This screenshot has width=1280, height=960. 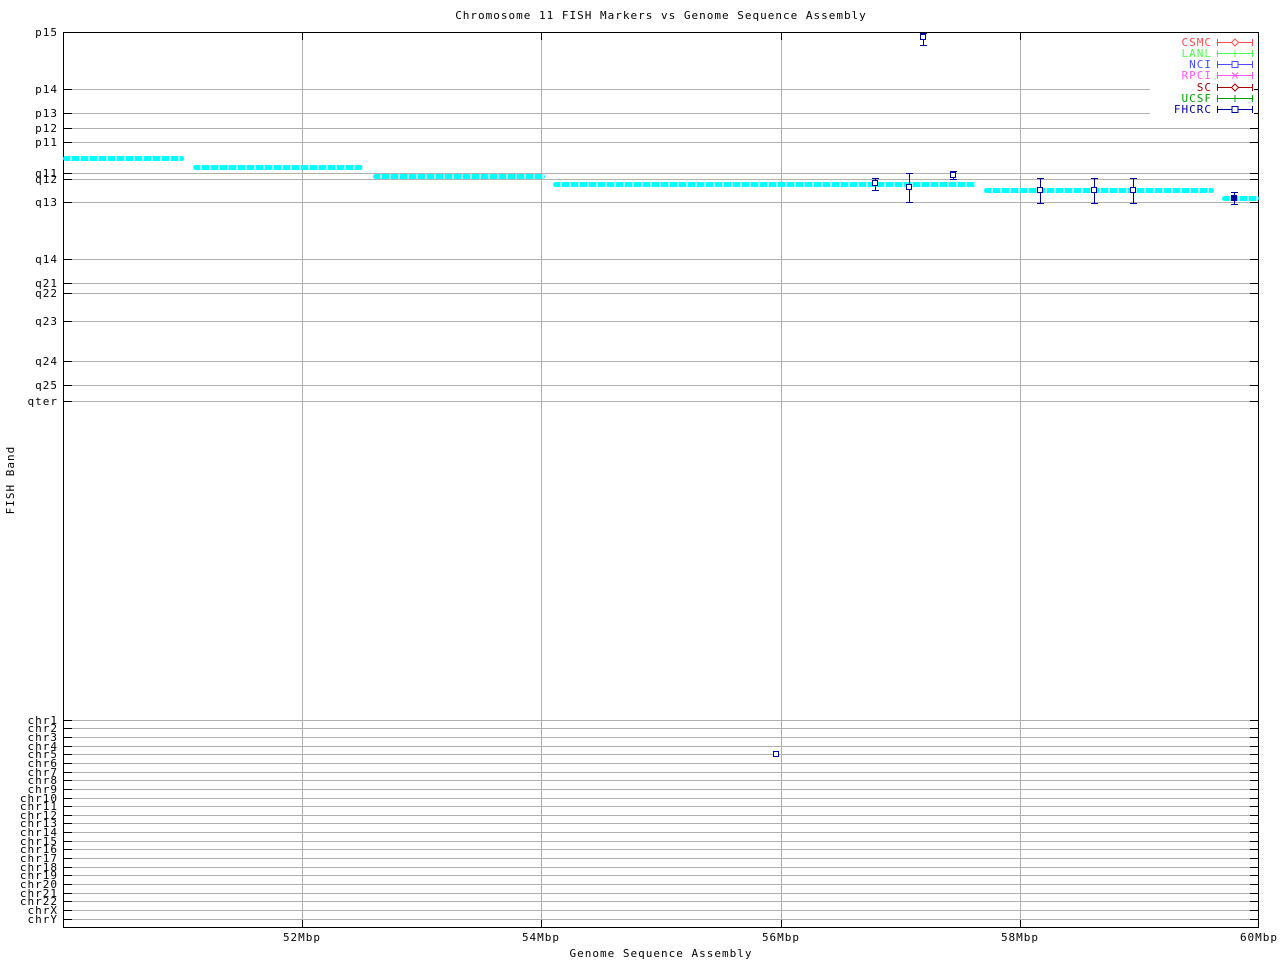 What do you see at coordinates (1196, 42) in the screenshot?
I see `legend-label: CSMC` at bounding box center [1196, 42].